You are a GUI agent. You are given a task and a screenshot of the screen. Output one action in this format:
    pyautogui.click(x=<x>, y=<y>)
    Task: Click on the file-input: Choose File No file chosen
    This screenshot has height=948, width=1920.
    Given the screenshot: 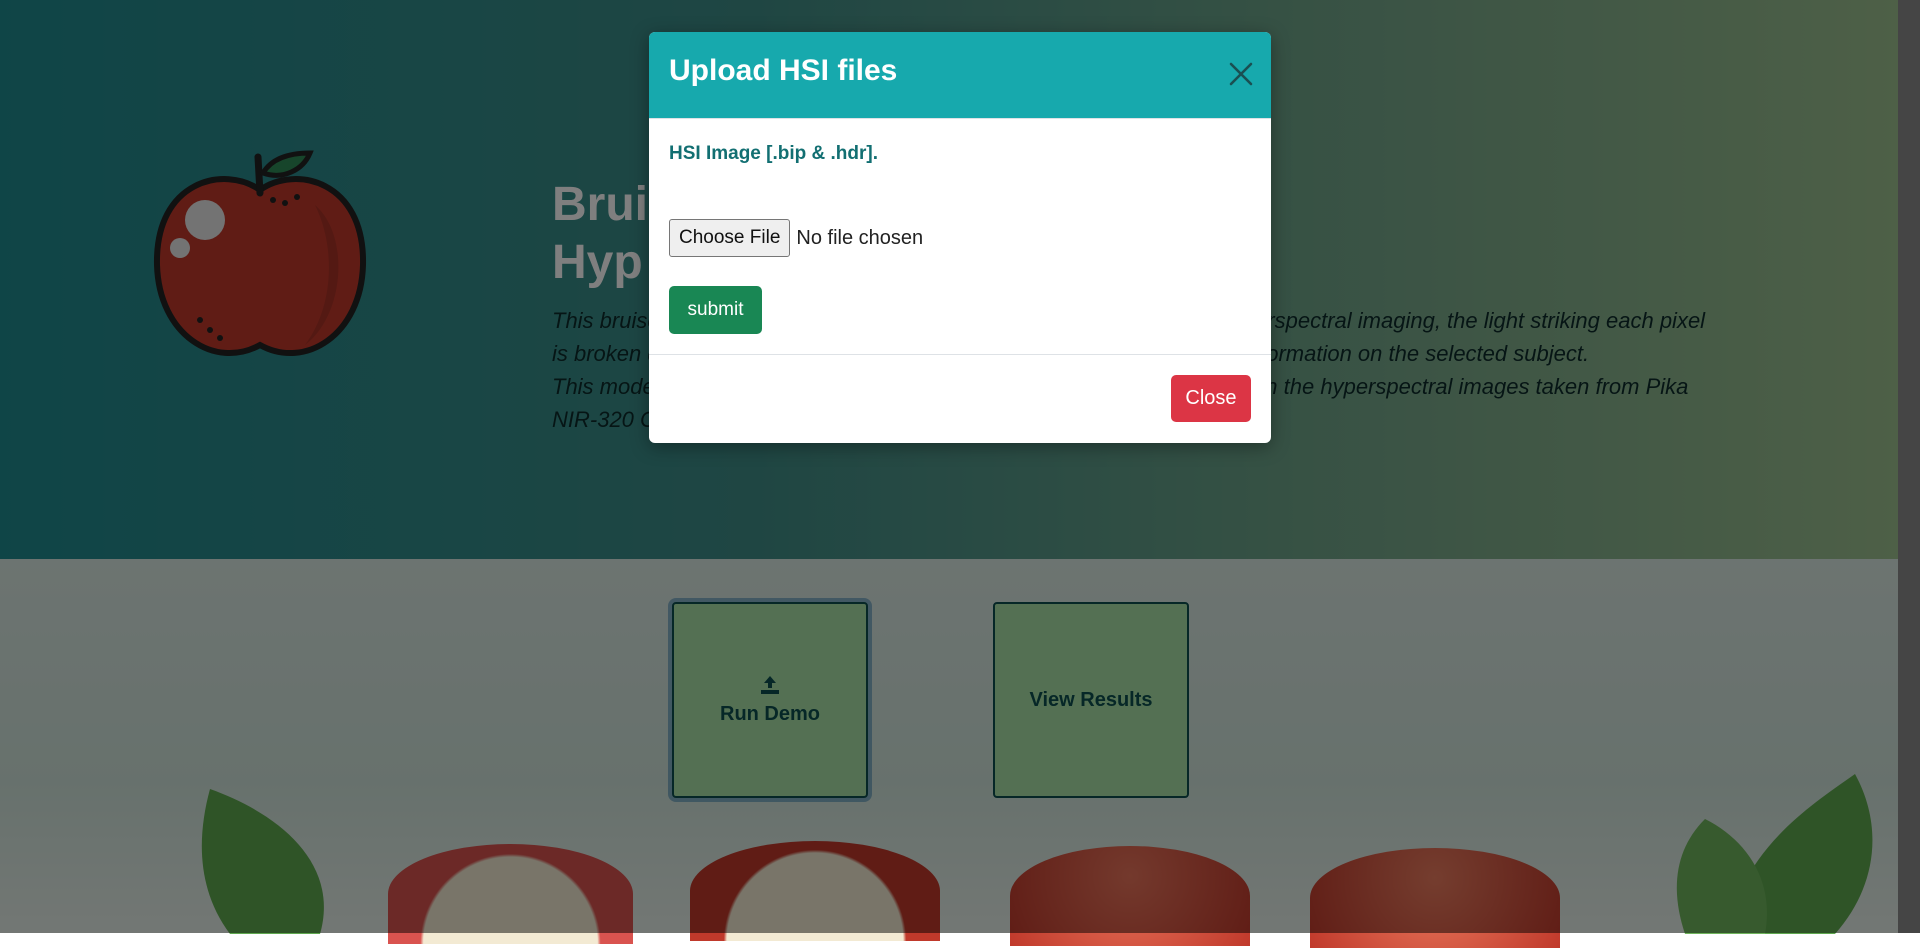 What is the action you would take?
    pyautogui.click(x=796, y=238)
    